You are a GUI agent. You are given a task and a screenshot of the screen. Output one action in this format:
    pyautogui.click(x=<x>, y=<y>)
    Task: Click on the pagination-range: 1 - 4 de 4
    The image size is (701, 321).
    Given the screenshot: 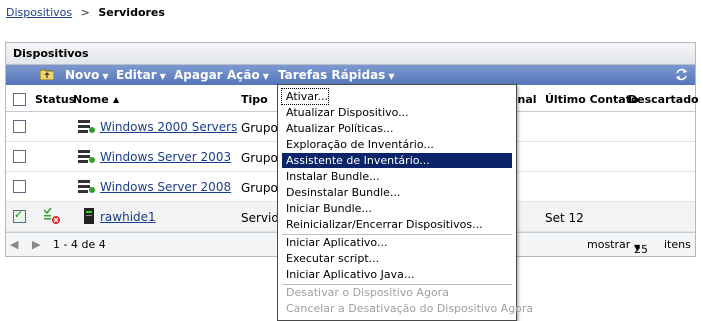 What is the action you would take?
    pyautogui.click(x=79, y=244)
    